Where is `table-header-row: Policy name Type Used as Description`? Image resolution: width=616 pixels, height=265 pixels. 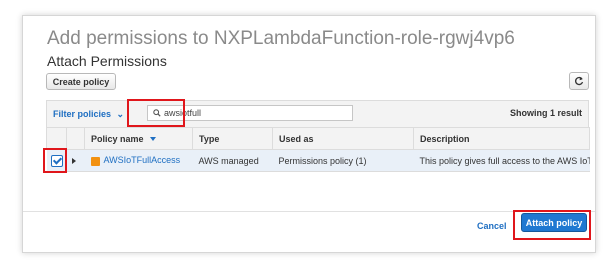
table-header-row: Policy name Type Used as Description is located at coordinates (318, 138).